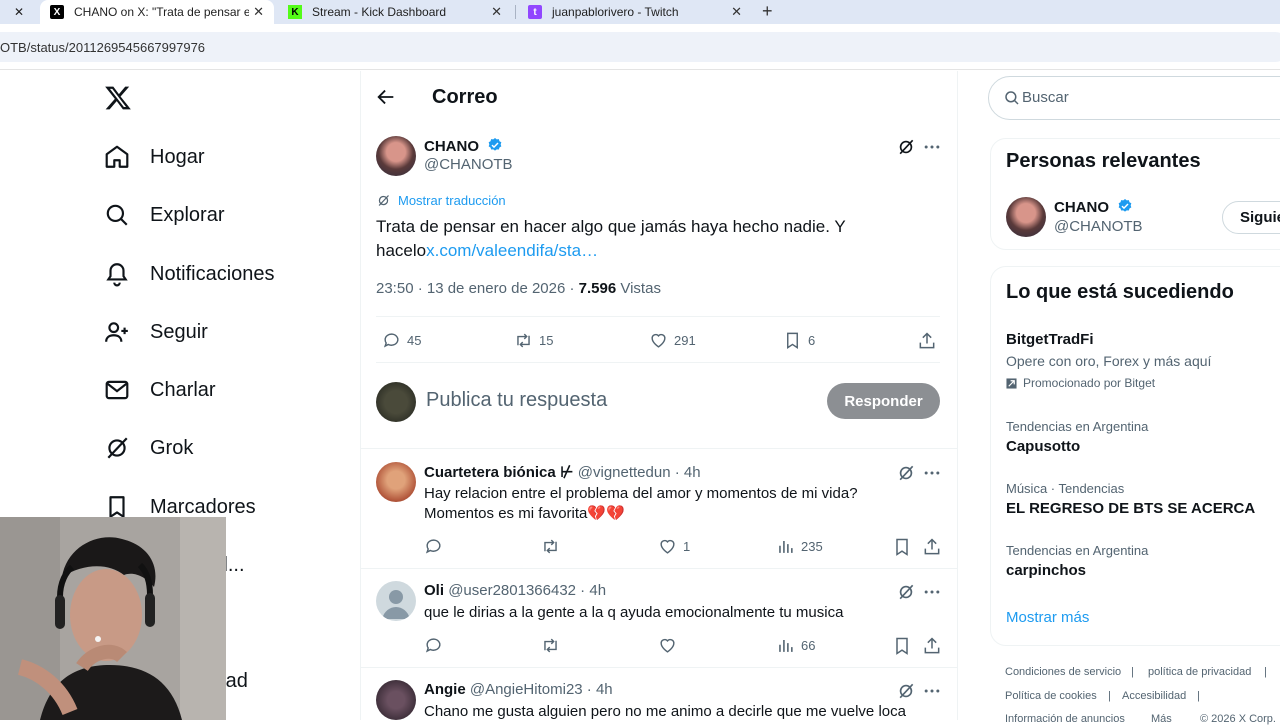 This screenshot has width=1280, height=725. Describe the element at coordinates (799, 546) in the screenshot. I see `views-button: 235` at that location.